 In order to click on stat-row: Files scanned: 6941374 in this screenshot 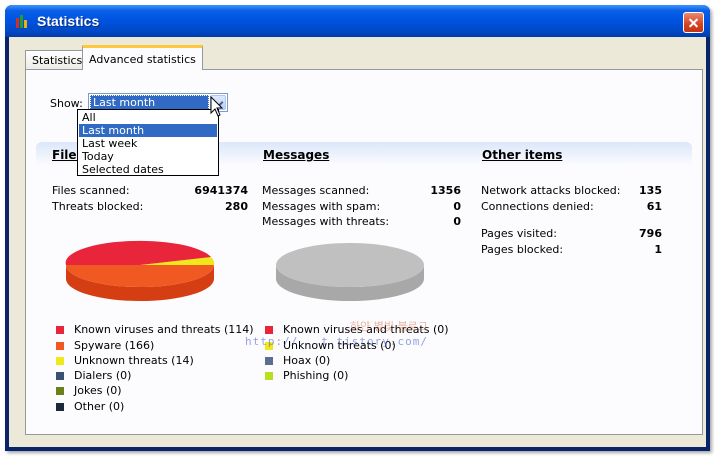, I will do `click(150, 191)`.